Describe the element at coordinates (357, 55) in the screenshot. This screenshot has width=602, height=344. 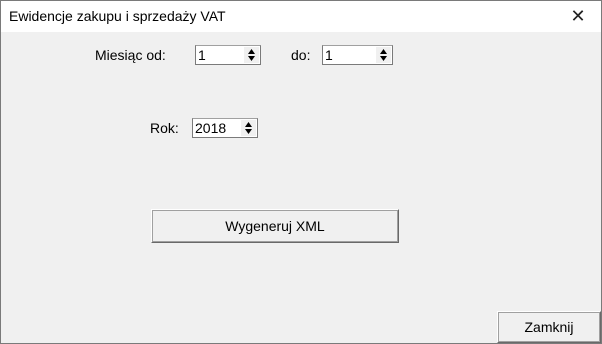
I see `month-to-spinner: 1` at that location.